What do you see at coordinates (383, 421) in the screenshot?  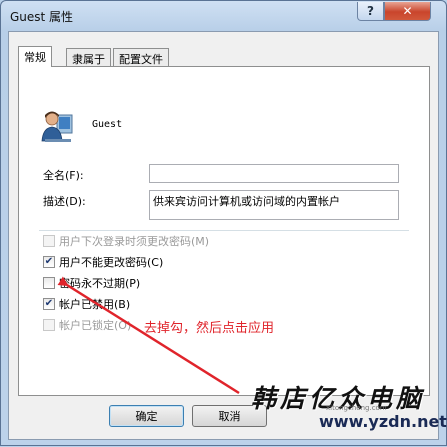 I see `watermark-url: www.yzdn.net` at bounding box center [383, 421].